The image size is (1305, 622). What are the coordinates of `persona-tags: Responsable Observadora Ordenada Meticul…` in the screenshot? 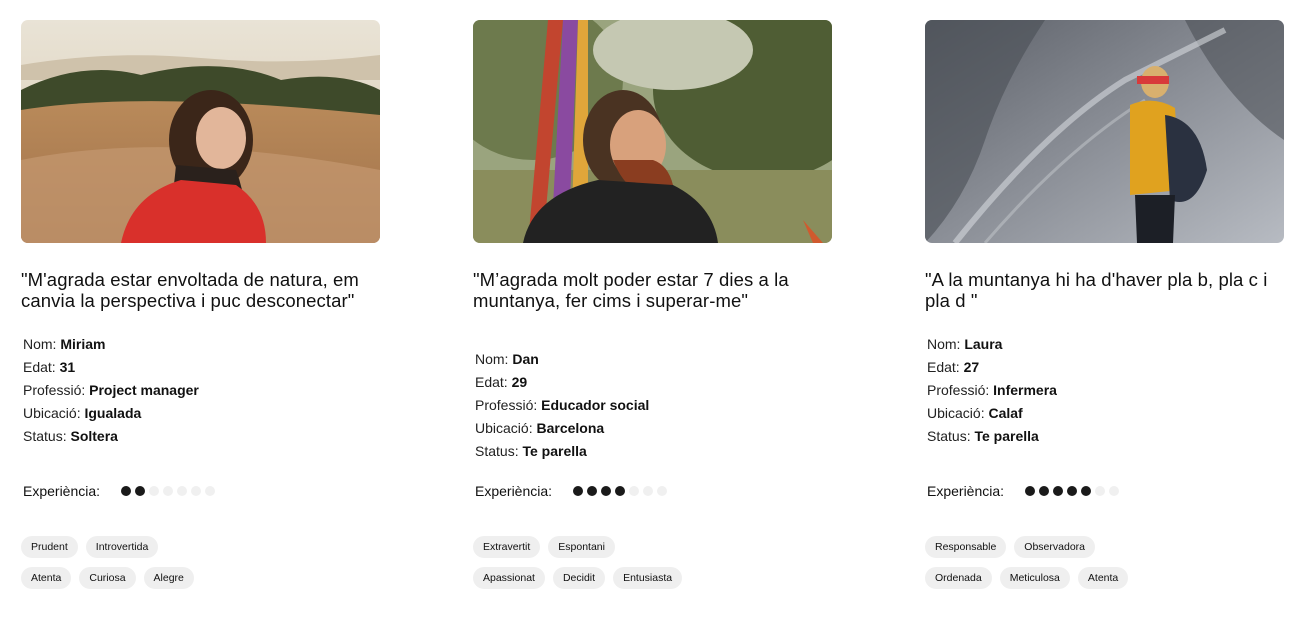 It's located at (1104, 567).